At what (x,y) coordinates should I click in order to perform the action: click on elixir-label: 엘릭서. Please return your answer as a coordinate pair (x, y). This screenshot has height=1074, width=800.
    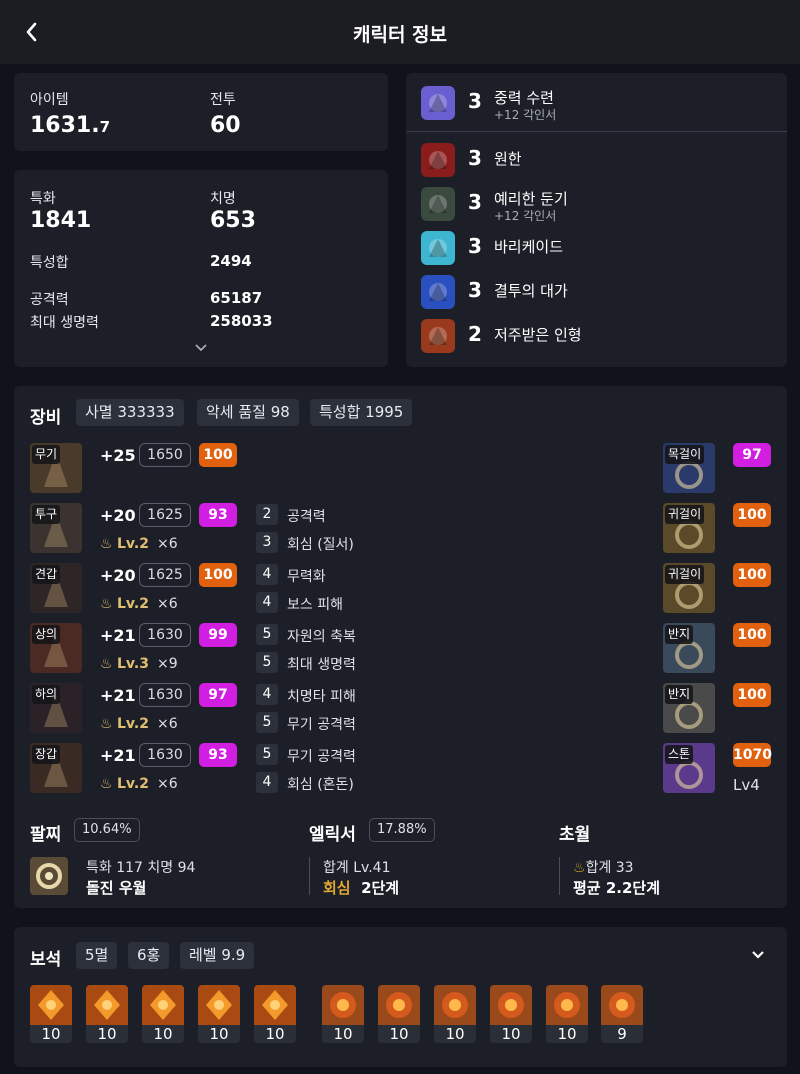
    Looking at the image, I should click on (332, 835).